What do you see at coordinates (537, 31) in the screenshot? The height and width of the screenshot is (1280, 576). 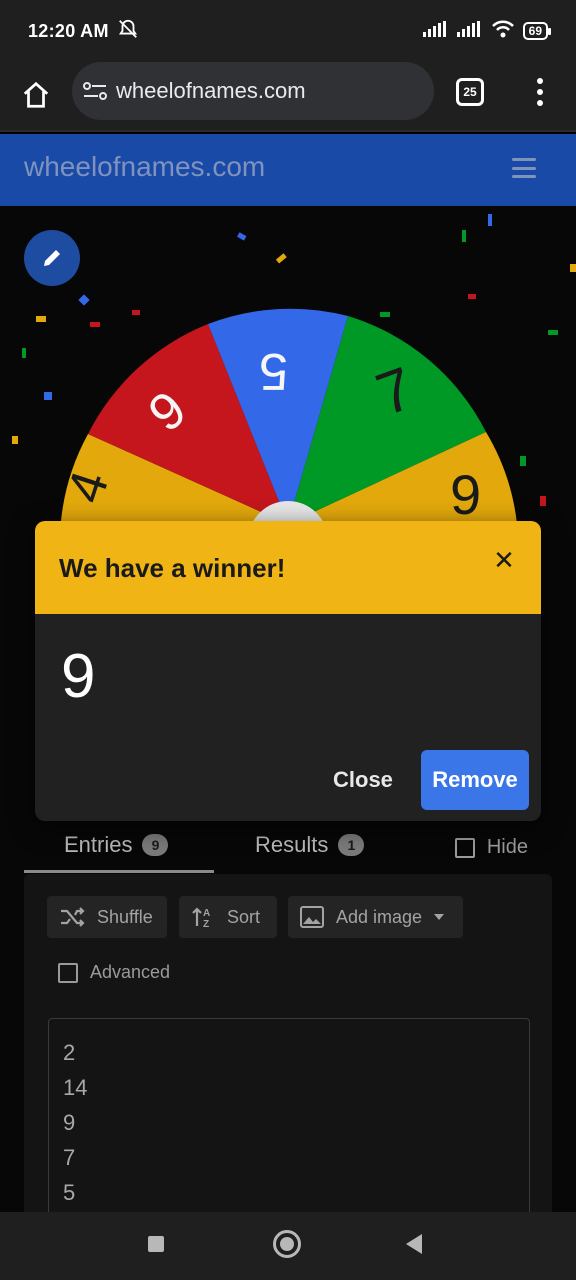 I see `battery-indicator: 69` at bounding box center [537, 31].